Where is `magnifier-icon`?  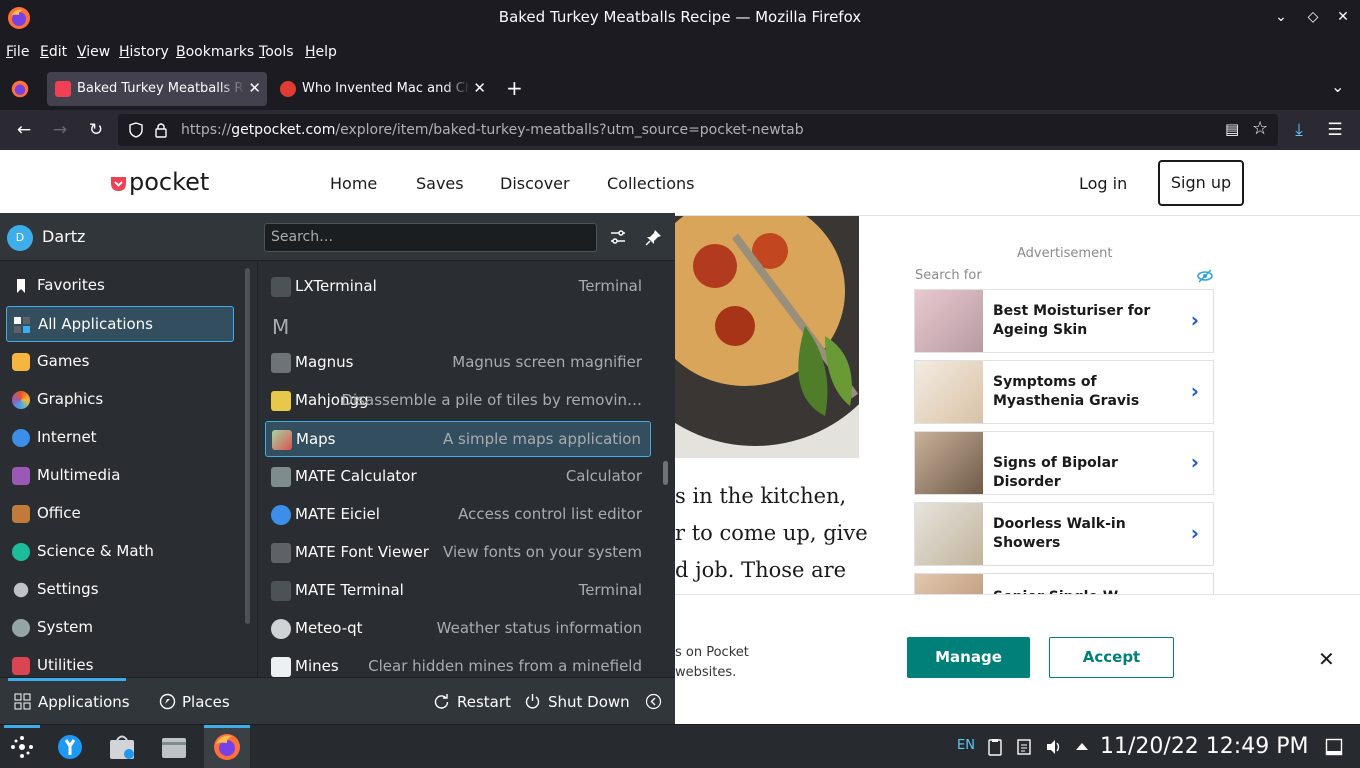 magnifier-icon is located at coordinates (281, 363).